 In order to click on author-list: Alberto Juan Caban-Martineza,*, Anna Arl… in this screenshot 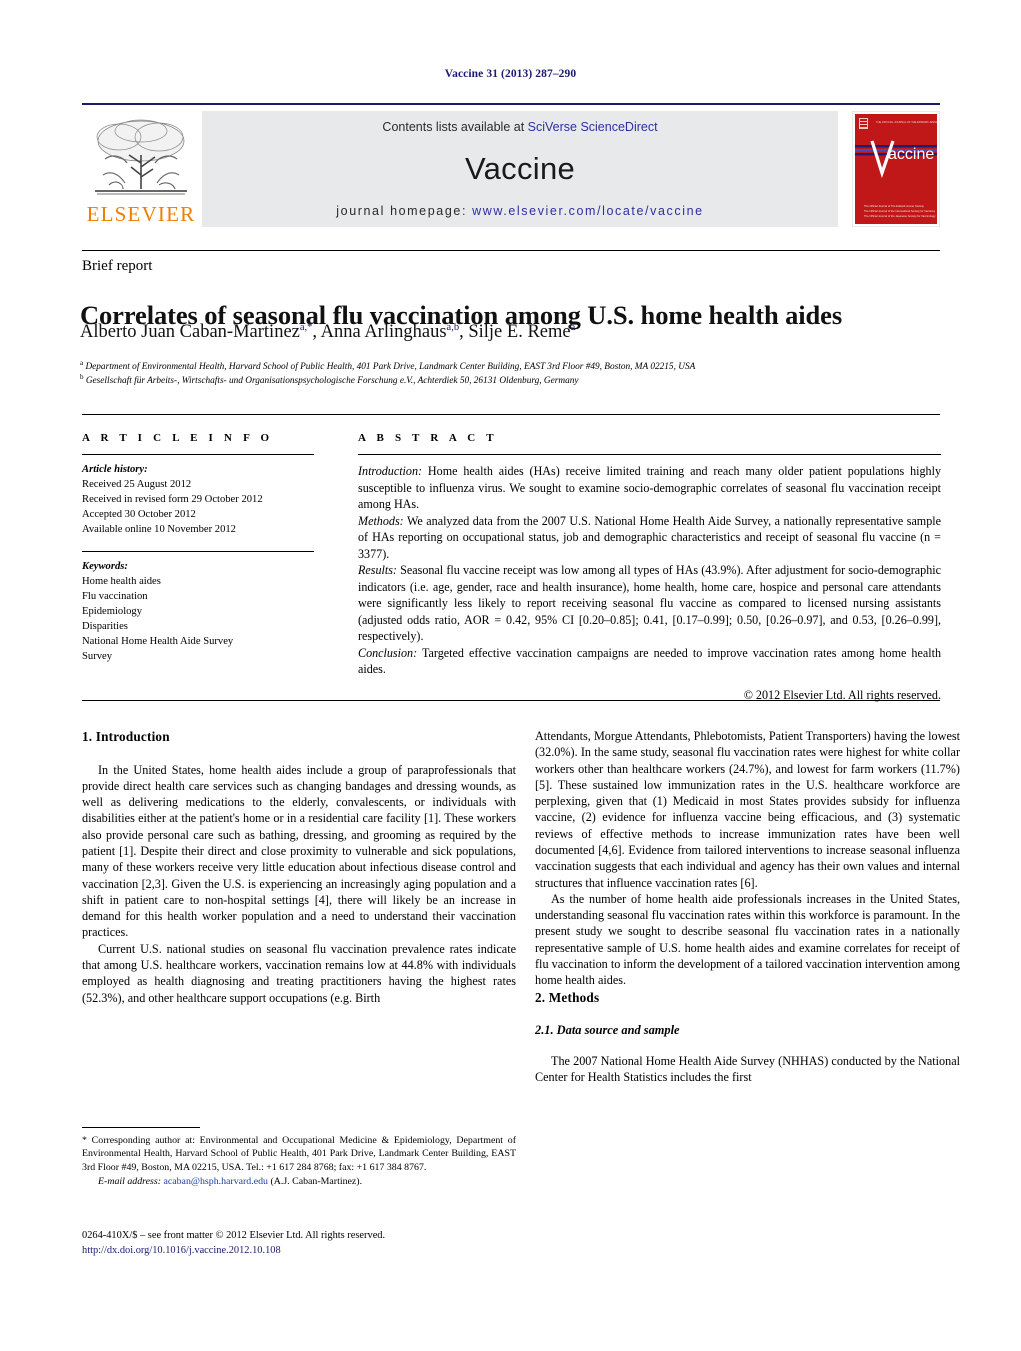, I will do `click(328, 332)`.